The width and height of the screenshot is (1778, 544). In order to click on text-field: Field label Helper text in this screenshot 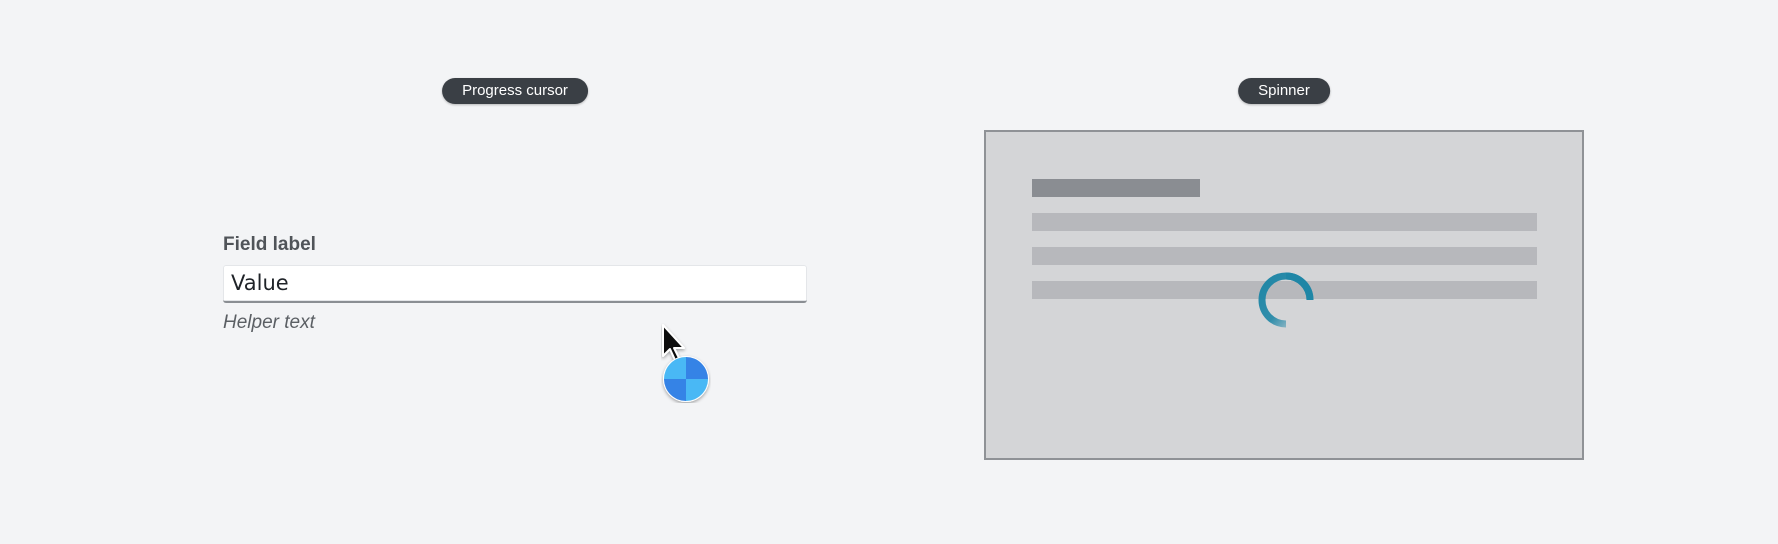, I will do `click(515, 284)`.